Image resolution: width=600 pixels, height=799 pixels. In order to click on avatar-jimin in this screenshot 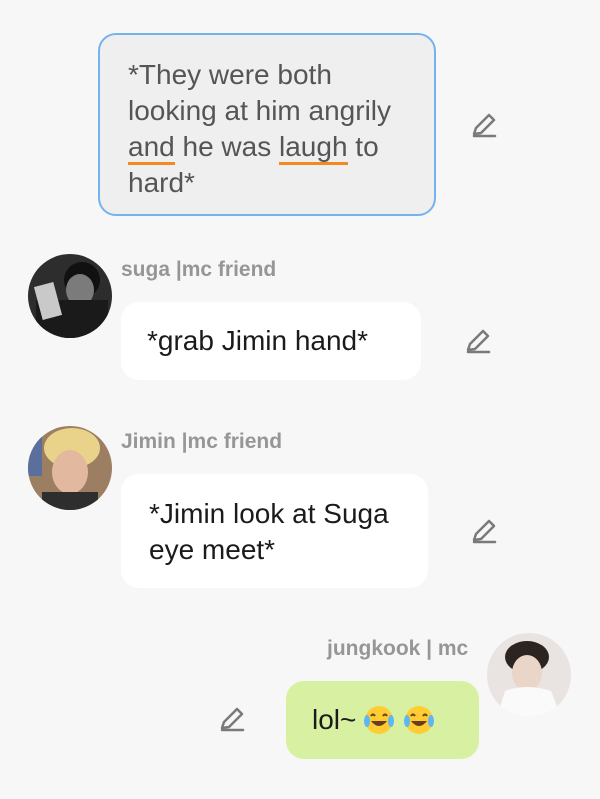, I will do `click(70, 468)`.